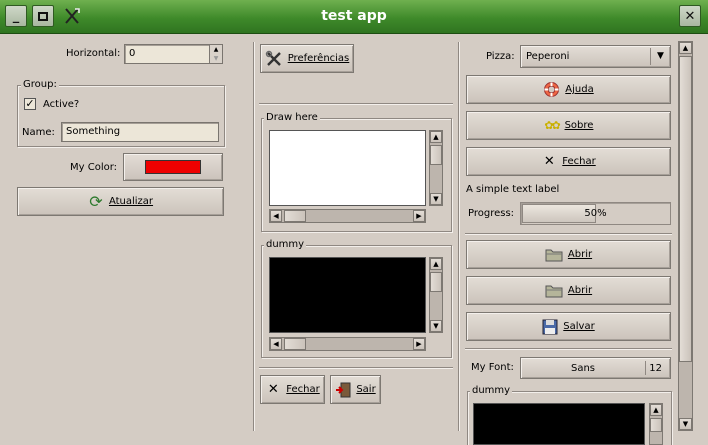 This screenshot has height=445, width=708. Describe the element at coordinates (660, 56) in the screenshot. I see `chevron-down-icon: ▼` at that location.